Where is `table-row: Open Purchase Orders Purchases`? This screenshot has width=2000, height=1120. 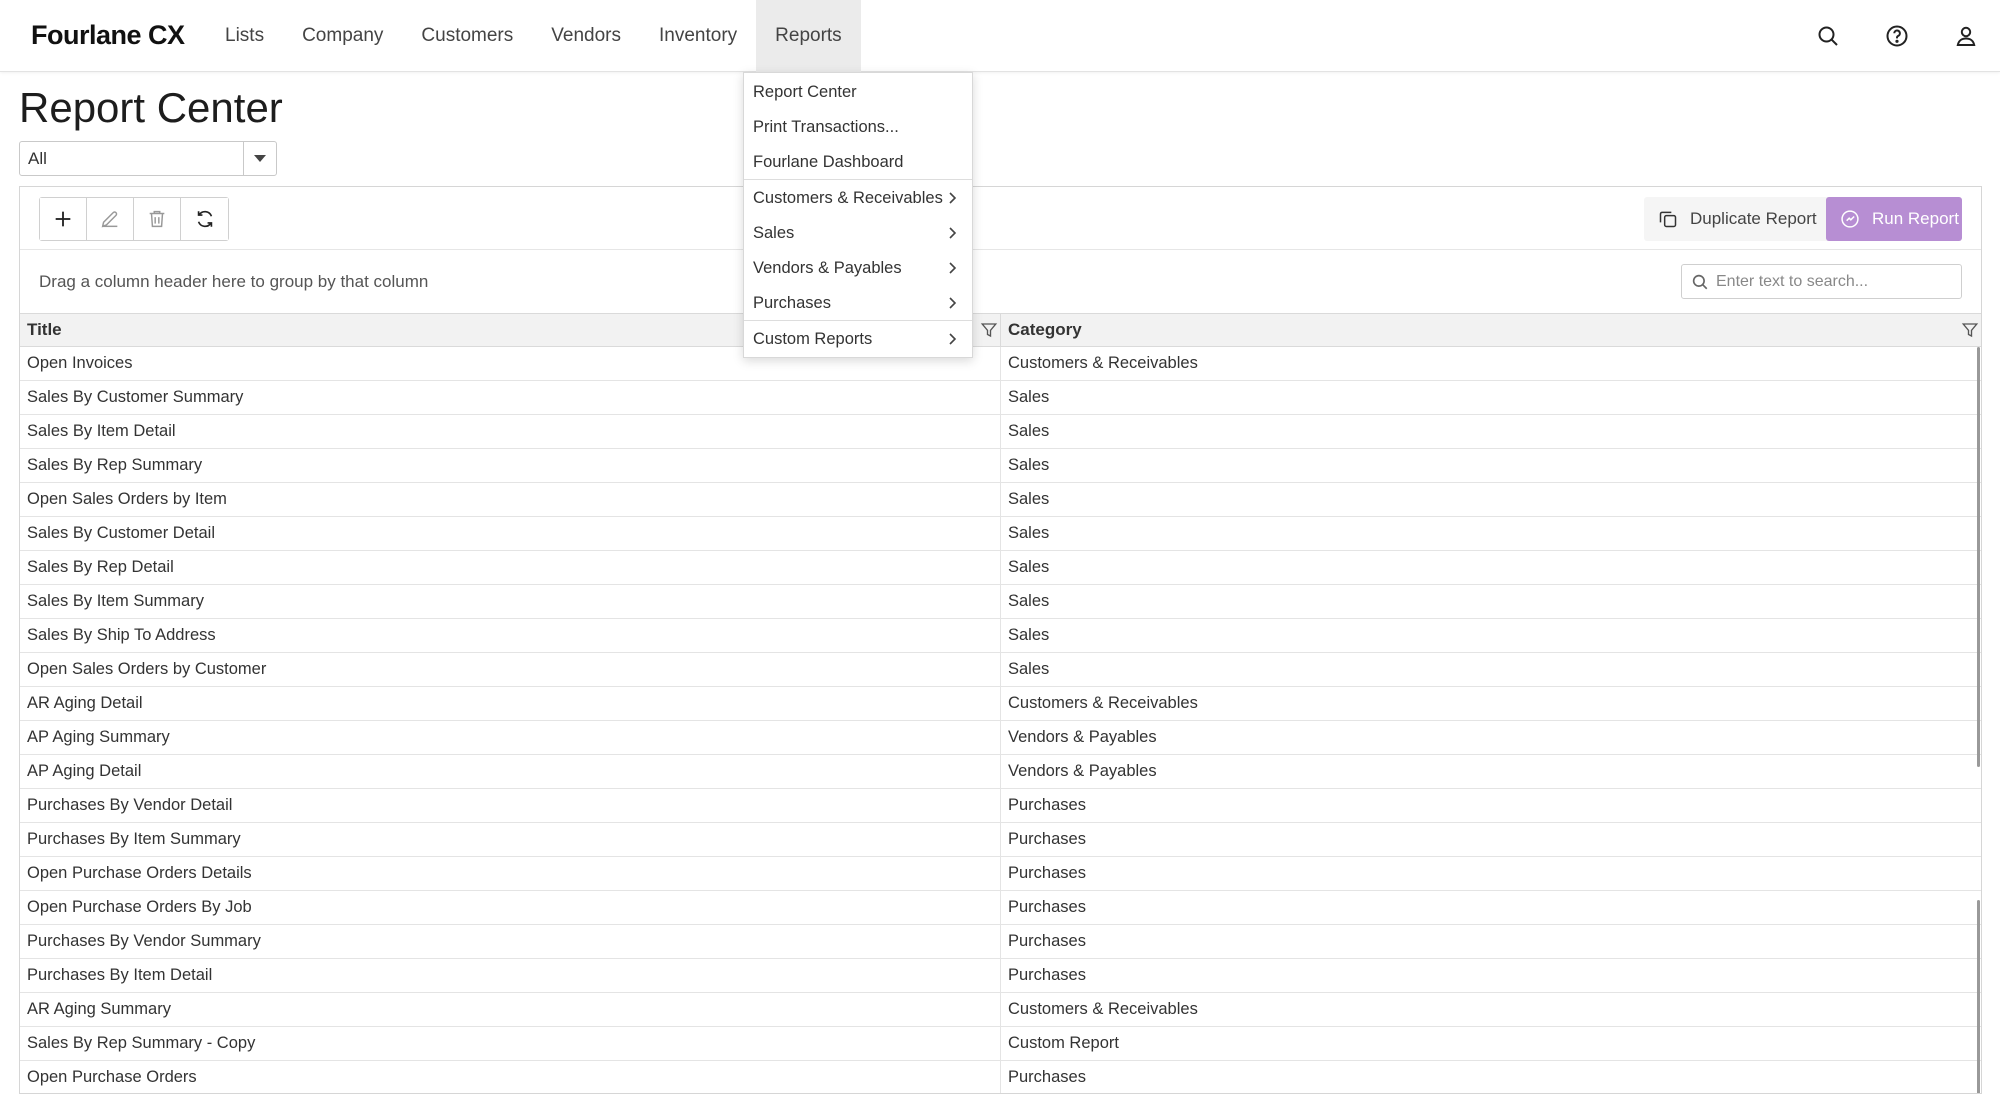
table-row: Open Purchase Orders Purchases is located at coordinates (1000, 1077).